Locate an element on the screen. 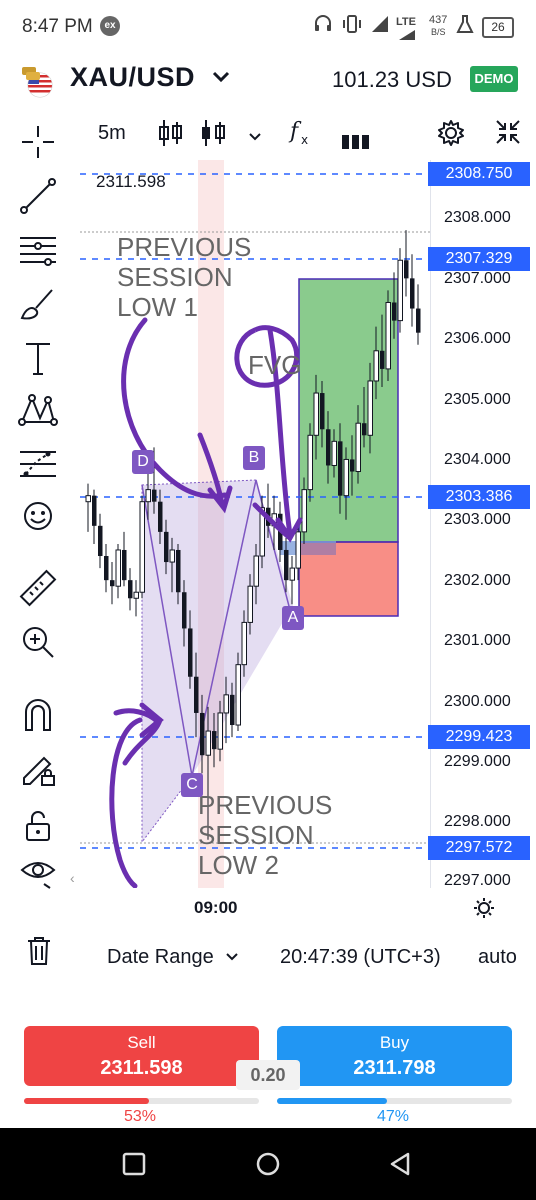 This screenshot has height=1200, width=536. point-a-label: A is located at coordinates (293, 618).